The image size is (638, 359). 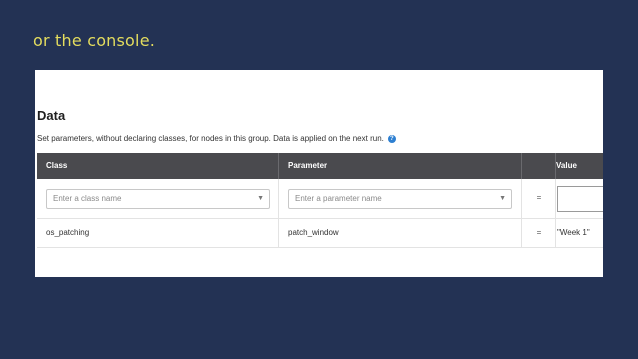 I want to click on class-cell: os_patching, so click(x=158, y=233).